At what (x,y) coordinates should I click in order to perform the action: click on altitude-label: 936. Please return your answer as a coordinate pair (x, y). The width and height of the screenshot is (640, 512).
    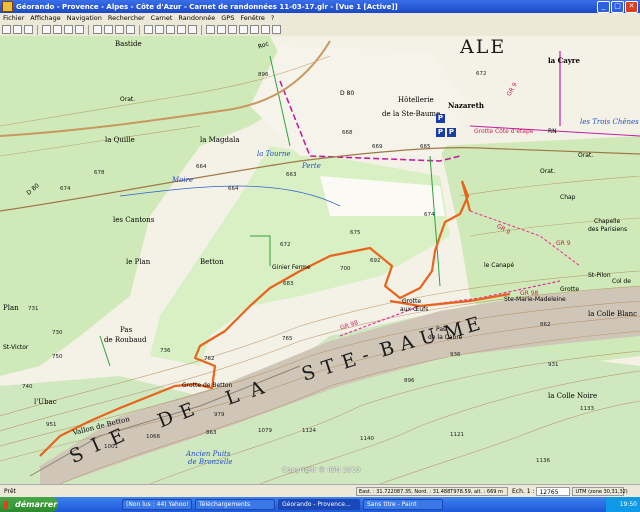
    Looking at the image, I should click on (455, 355).